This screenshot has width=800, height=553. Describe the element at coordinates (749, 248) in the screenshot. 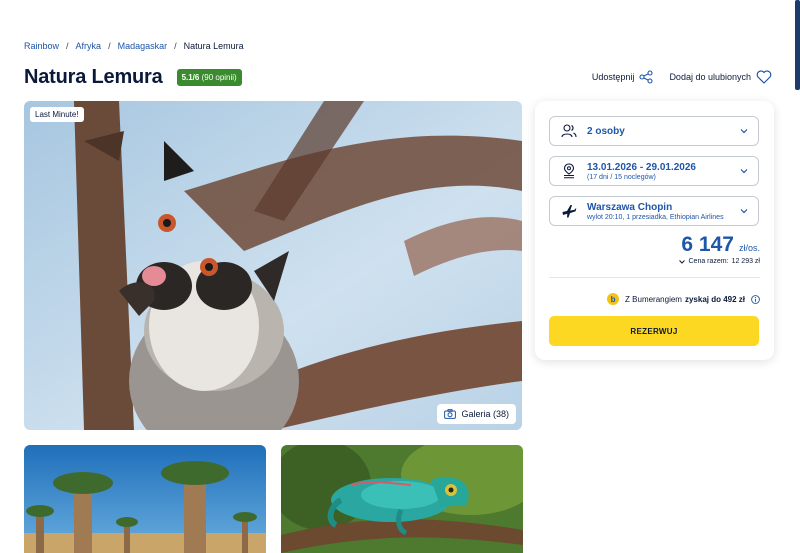

I see `price-unit: zł/os.` at that location.